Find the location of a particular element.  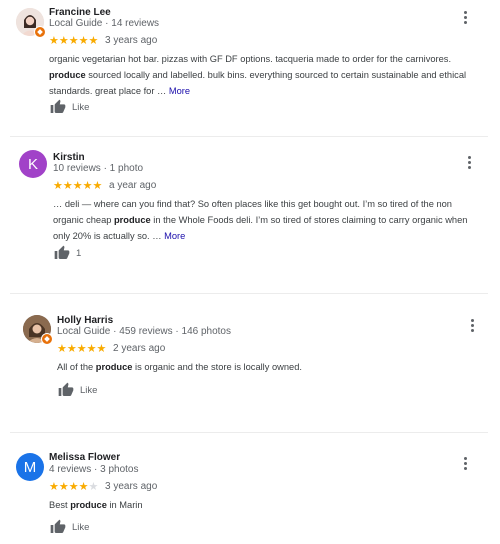

reviewer-avatar: K is located at coordinates (33, 164).